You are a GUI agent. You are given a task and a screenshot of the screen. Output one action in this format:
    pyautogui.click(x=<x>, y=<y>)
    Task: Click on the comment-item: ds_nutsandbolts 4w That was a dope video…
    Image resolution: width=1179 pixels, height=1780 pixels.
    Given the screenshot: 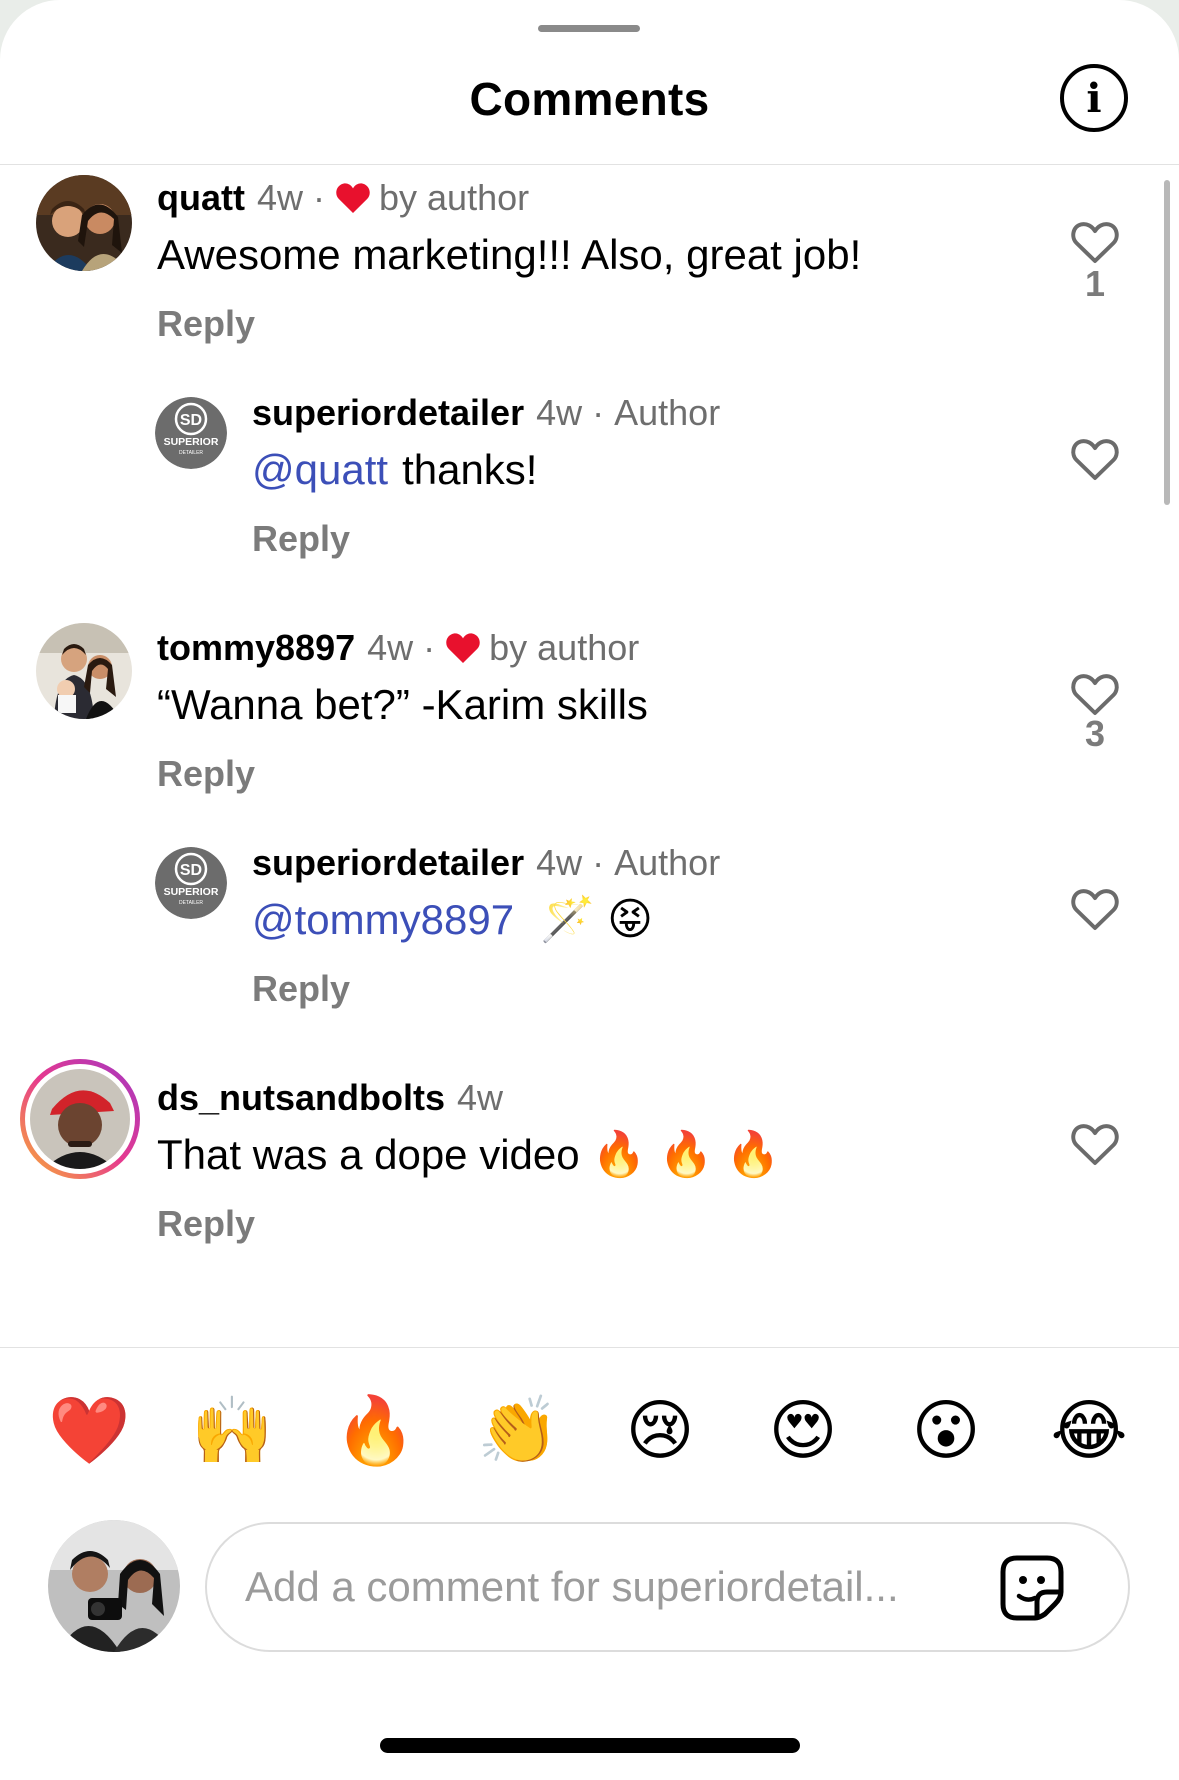 What is the action you would take?
    pyautogui.click(x=589, y=1162)
    